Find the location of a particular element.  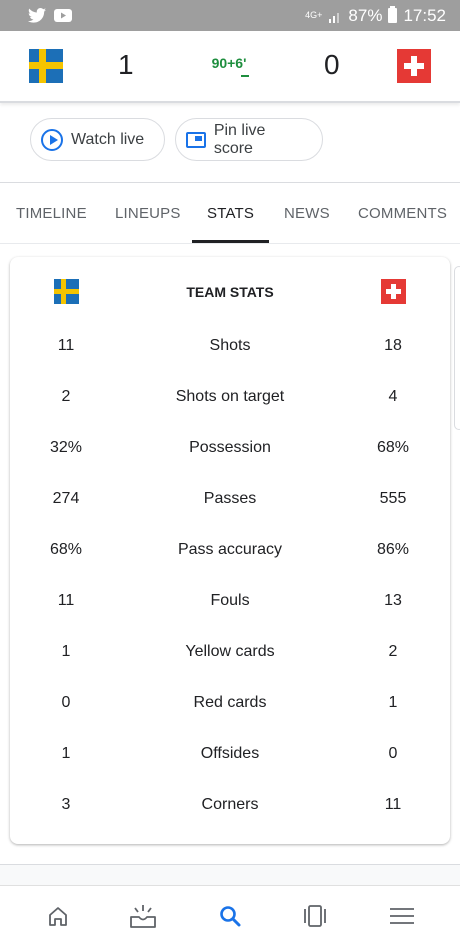

home-value: 274 is located at coordinates (66, 498).